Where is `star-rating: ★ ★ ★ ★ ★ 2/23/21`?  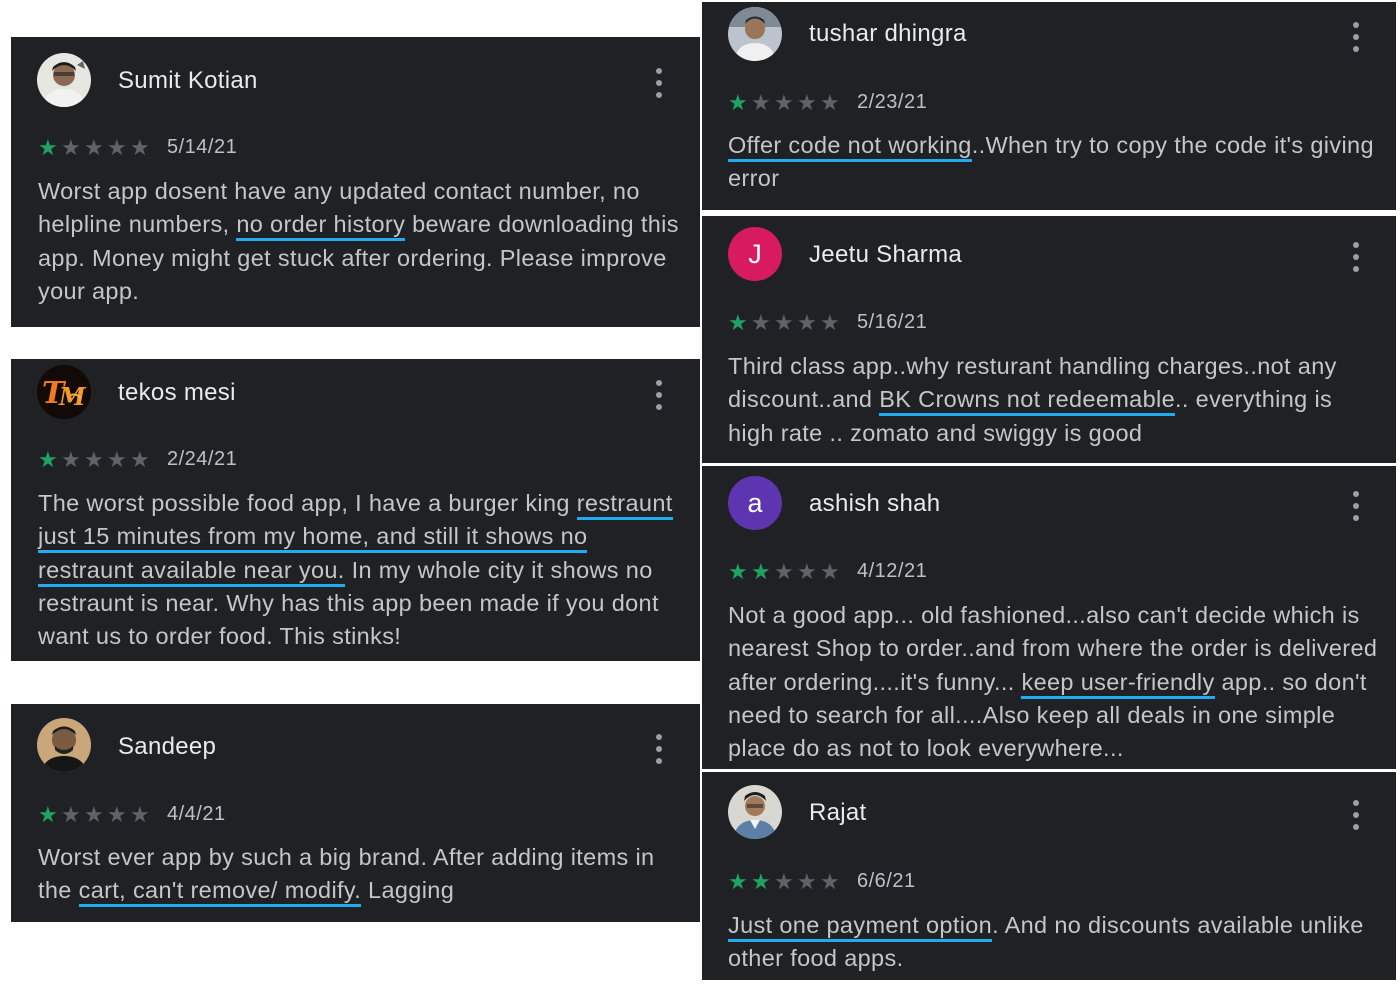
star-rating: ★ ★ ★ ★ ★ 2/23/21 is located at coordinates (827, 102).